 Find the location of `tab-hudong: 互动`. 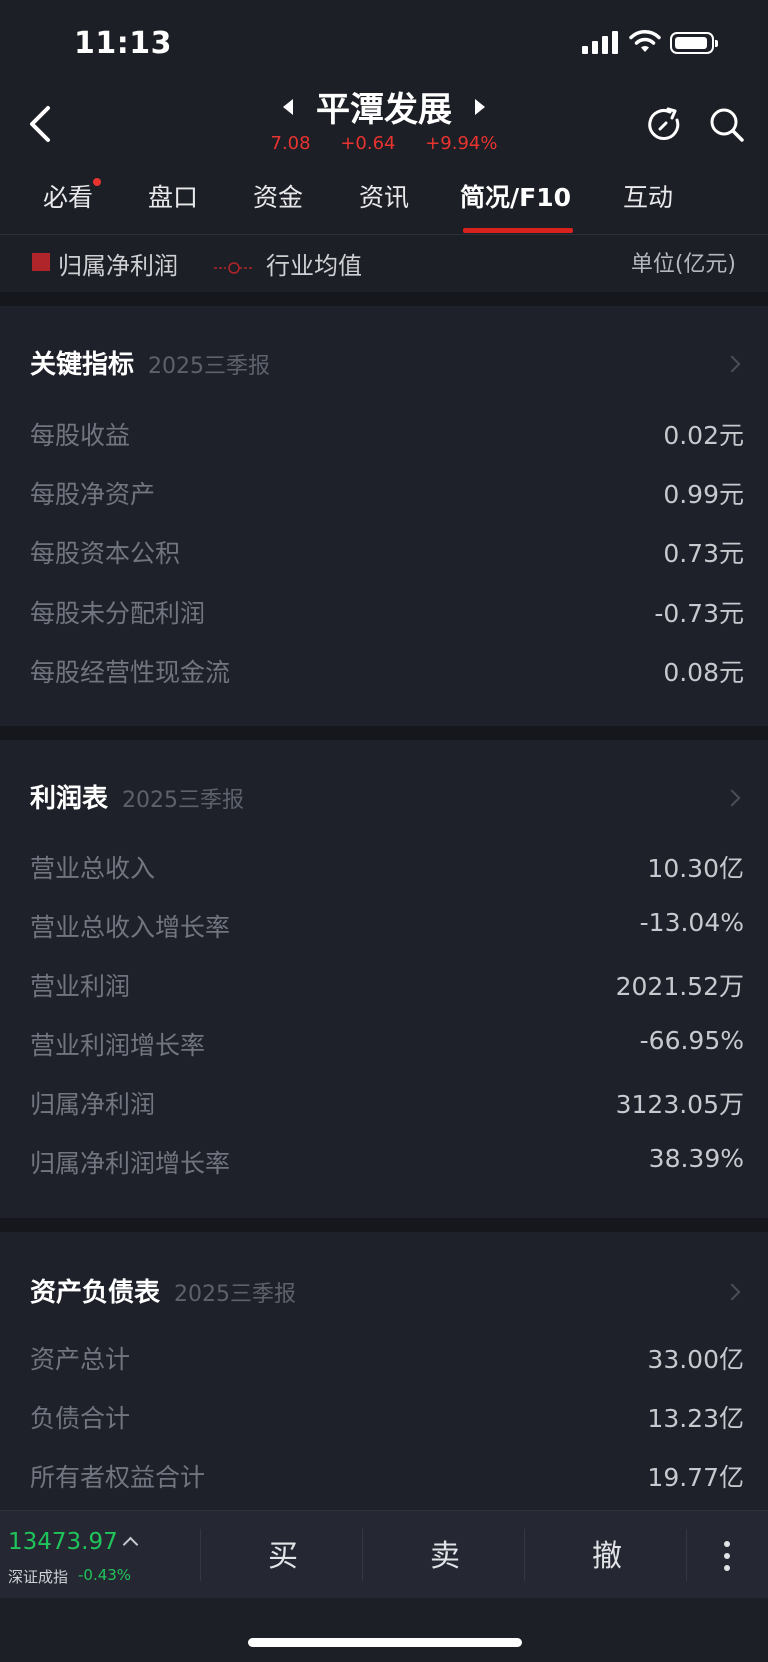

tab-hudong: 互动 is located at coordinates (648, 196).